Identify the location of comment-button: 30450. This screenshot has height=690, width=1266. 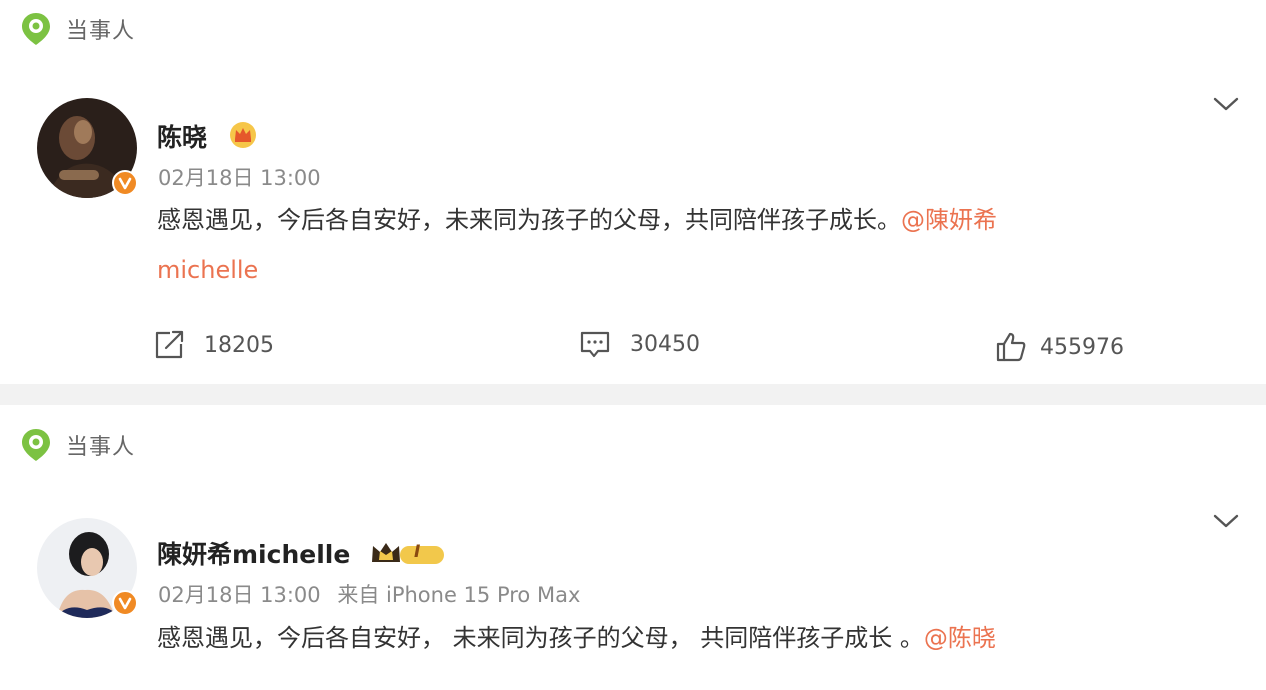
(639, 344).